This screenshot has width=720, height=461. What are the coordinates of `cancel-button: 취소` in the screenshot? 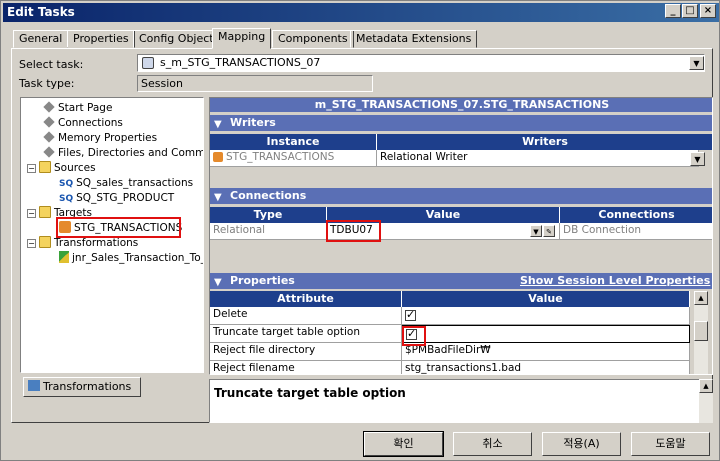 It's located at (492, 444).